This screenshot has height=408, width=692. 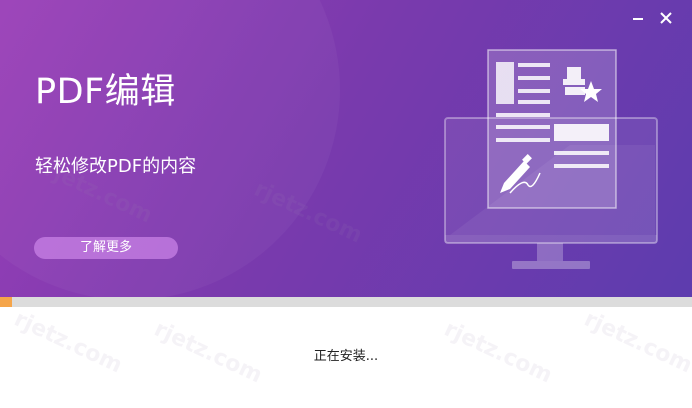 What do you see at coordinates (116, 166) in the screenshot?
I see `product-subtitle: 轻松修改PDF的内容` at bounding box center [116, 166].